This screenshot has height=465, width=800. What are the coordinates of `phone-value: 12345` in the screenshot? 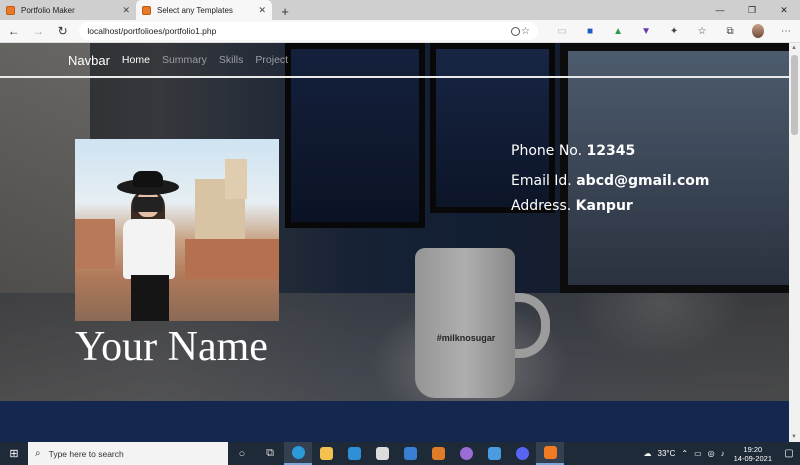 It's located at (611, 151).